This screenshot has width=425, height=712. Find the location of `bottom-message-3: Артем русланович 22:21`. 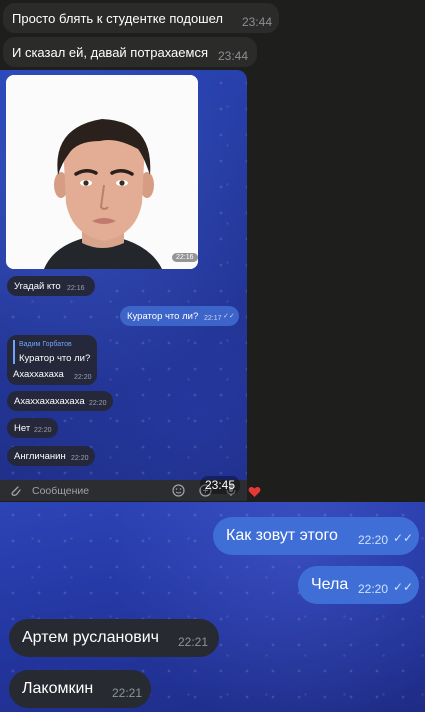

bottom-message-3: Артем русланович 22:21 is located at coordinates (114, 638).